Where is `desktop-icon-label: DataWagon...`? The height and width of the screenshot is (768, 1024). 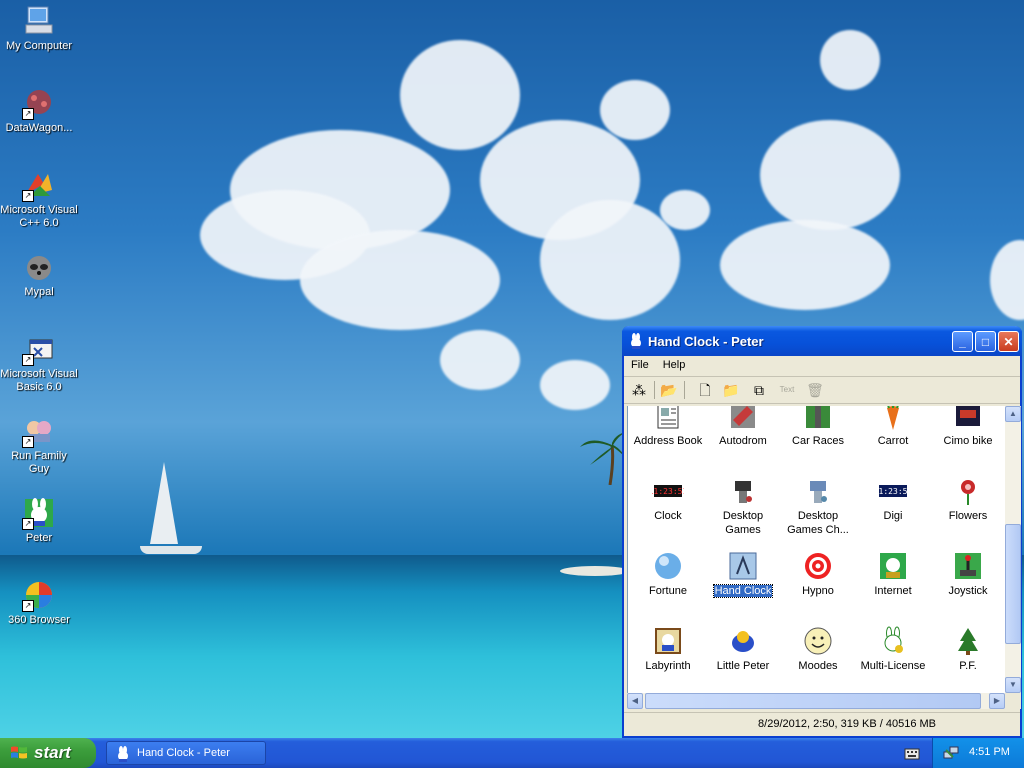
desktop-icon-label: DataWagon... is located at coordinates (39, 128).